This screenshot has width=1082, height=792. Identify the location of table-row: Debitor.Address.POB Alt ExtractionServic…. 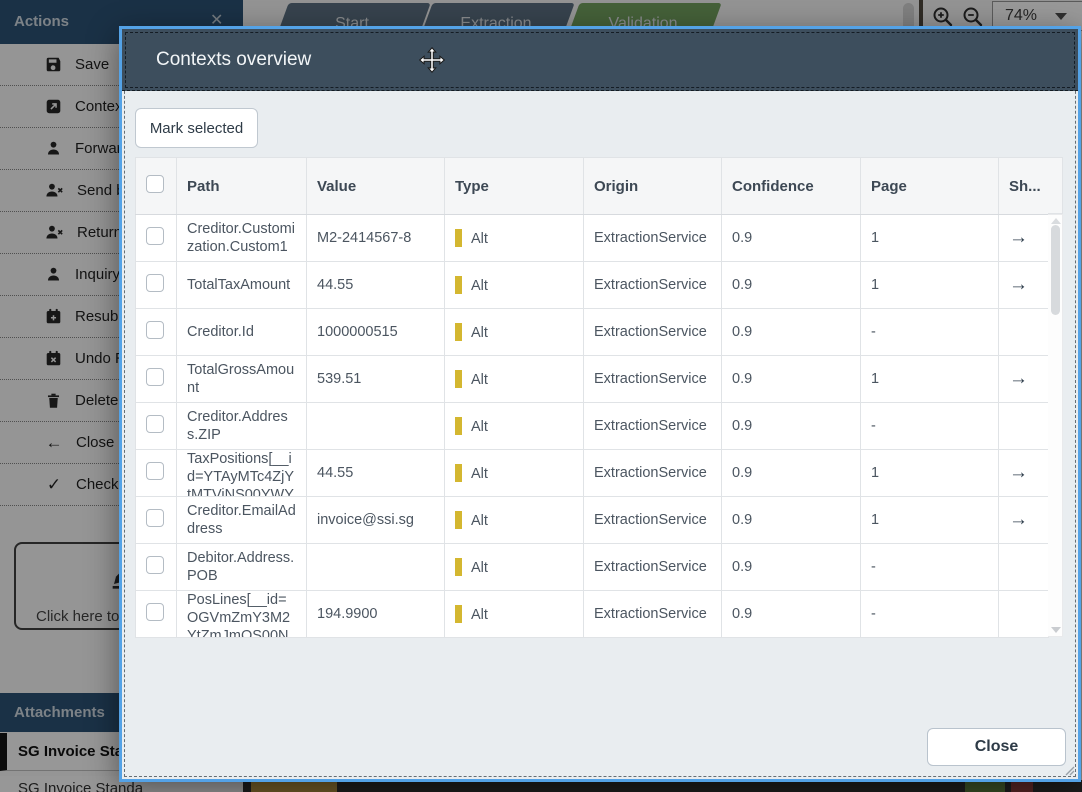
(592, 567).